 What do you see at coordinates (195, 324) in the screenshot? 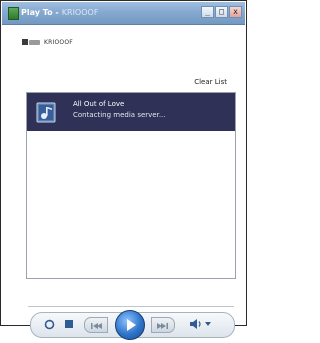
I see `volume-icon` at bounding box center [195, 324].